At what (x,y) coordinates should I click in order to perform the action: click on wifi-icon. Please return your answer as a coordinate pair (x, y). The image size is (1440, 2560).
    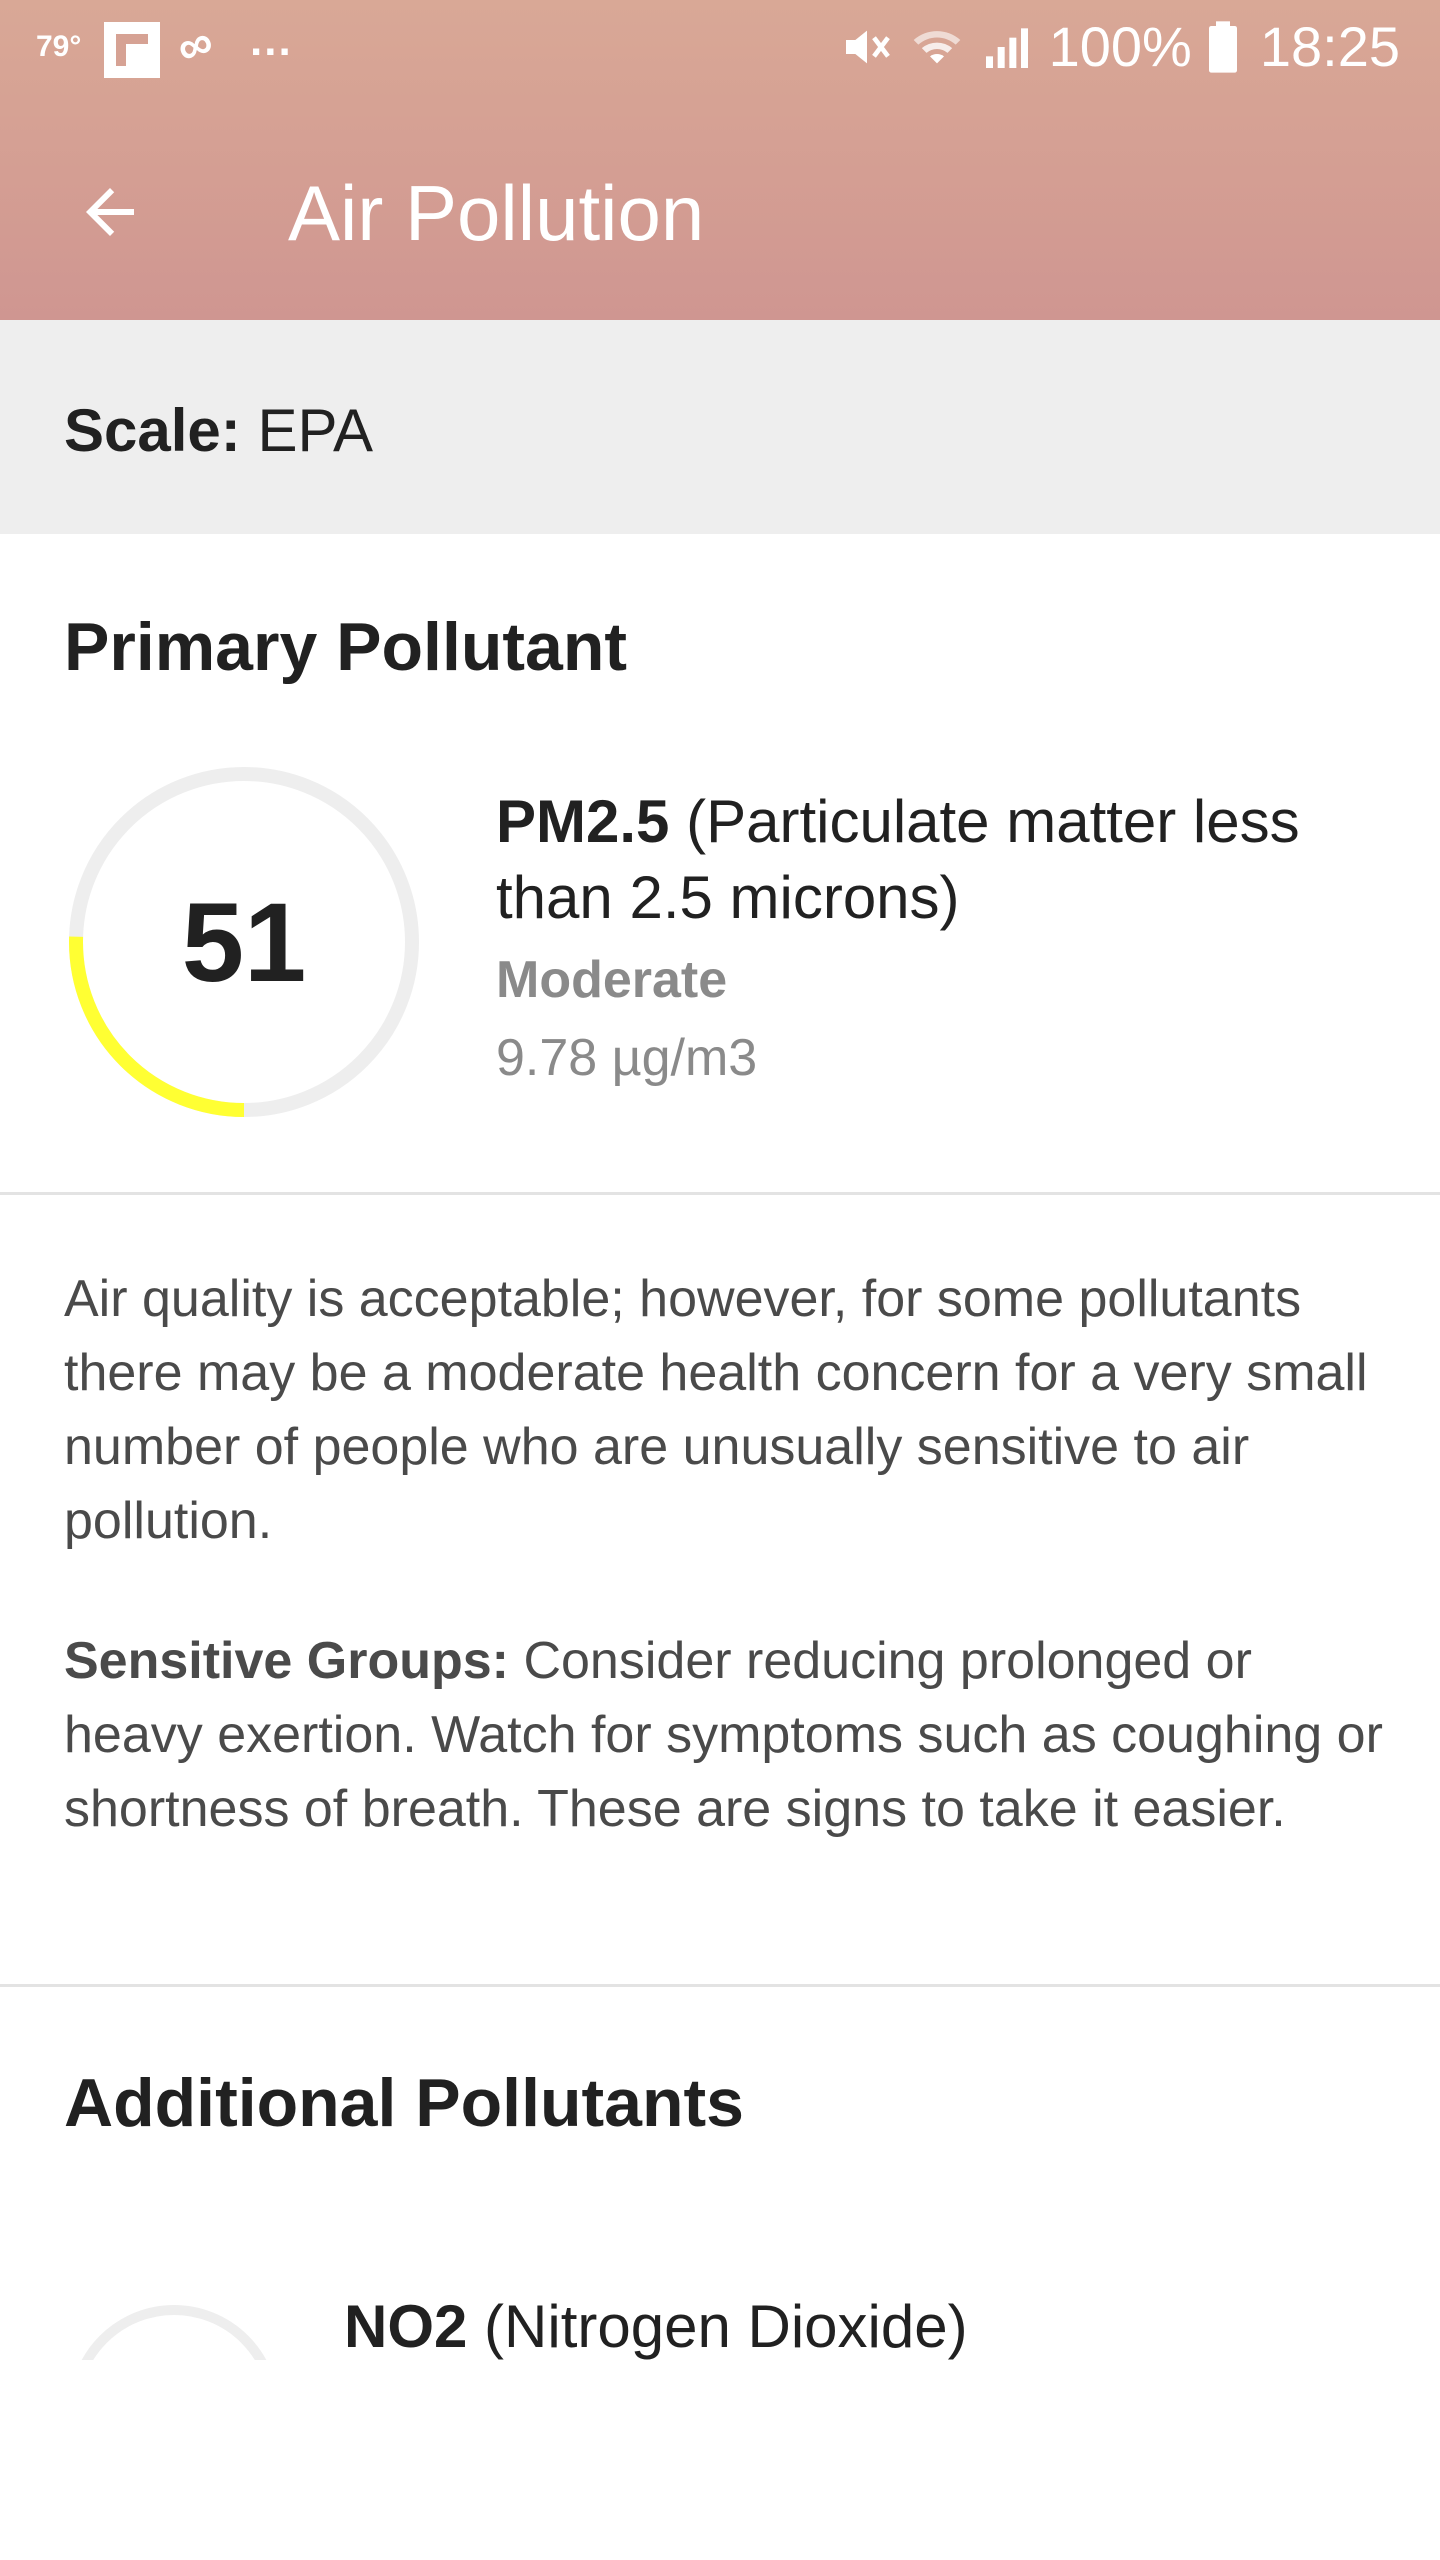
    Looking at the image, I should click on (937, 47).